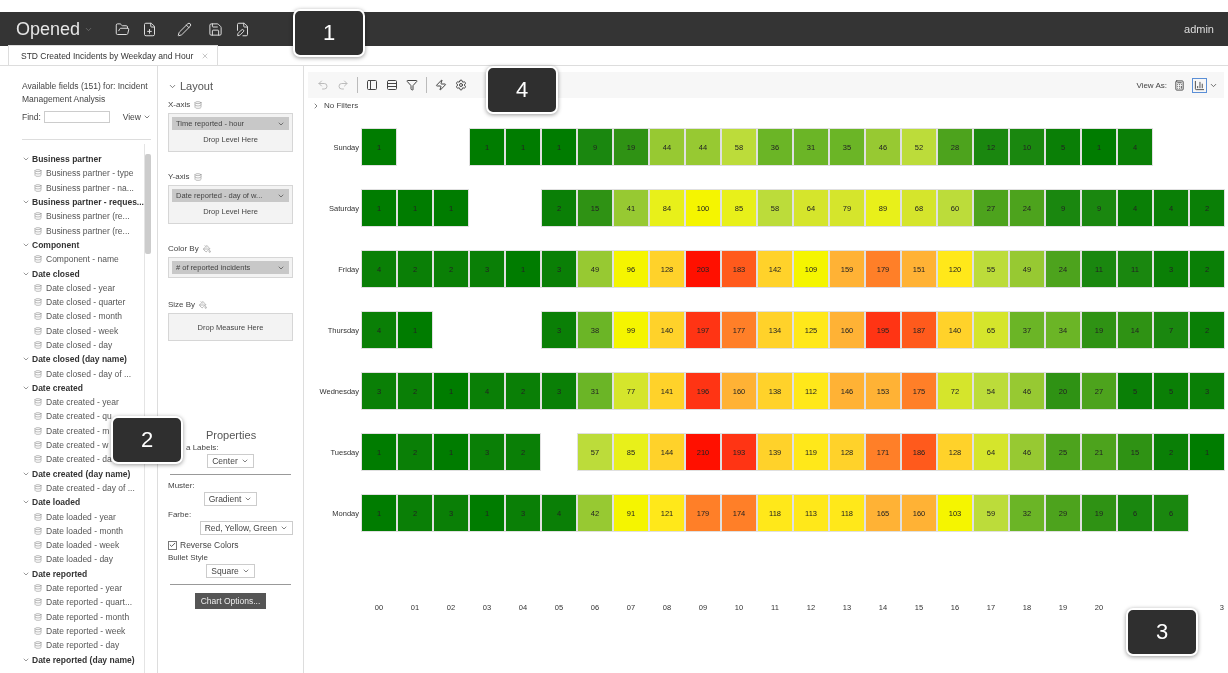 Image resolution: width=1228 pixels, height=673 pixels. I want to click on muster-select: Gradient, so click(230, 499).